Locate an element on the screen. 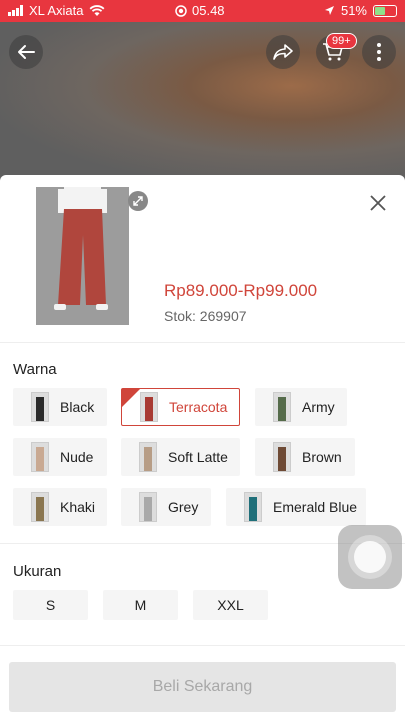 The image size is (405, 720). status-right: 51% is located at coordinates (360, 10).